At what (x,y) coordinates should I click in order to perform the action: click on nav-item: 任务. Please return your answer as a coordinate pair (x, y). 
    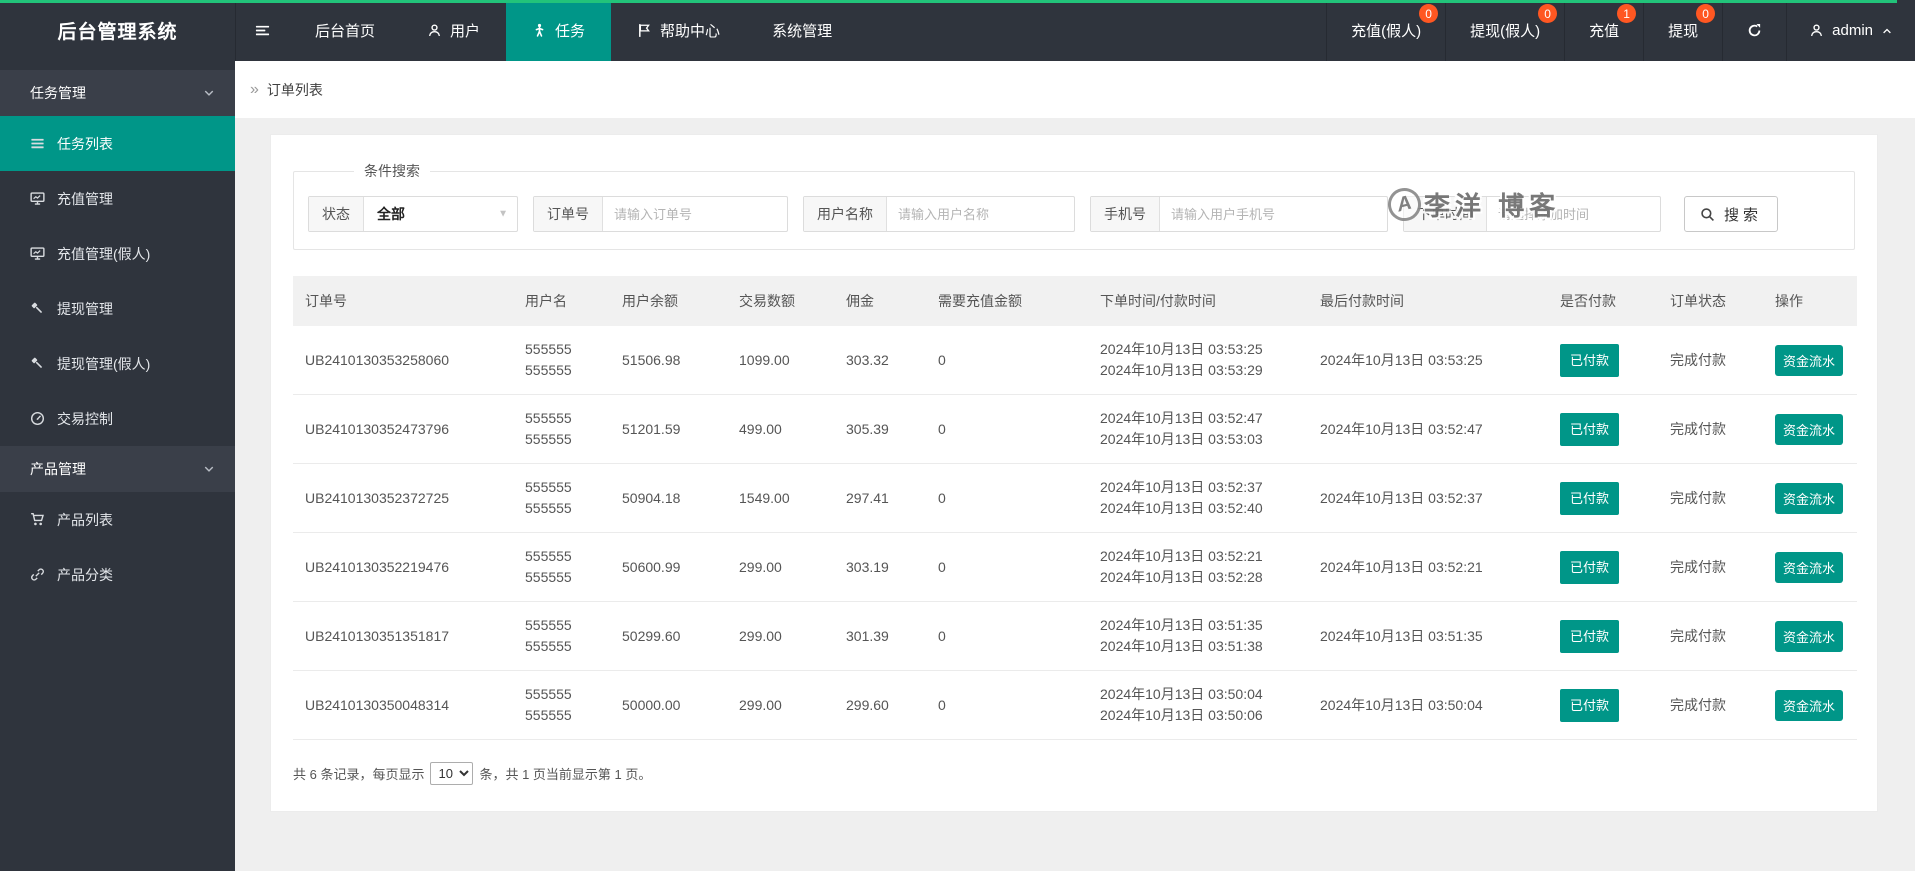
    Looking at the image, I should click on (559, 30).